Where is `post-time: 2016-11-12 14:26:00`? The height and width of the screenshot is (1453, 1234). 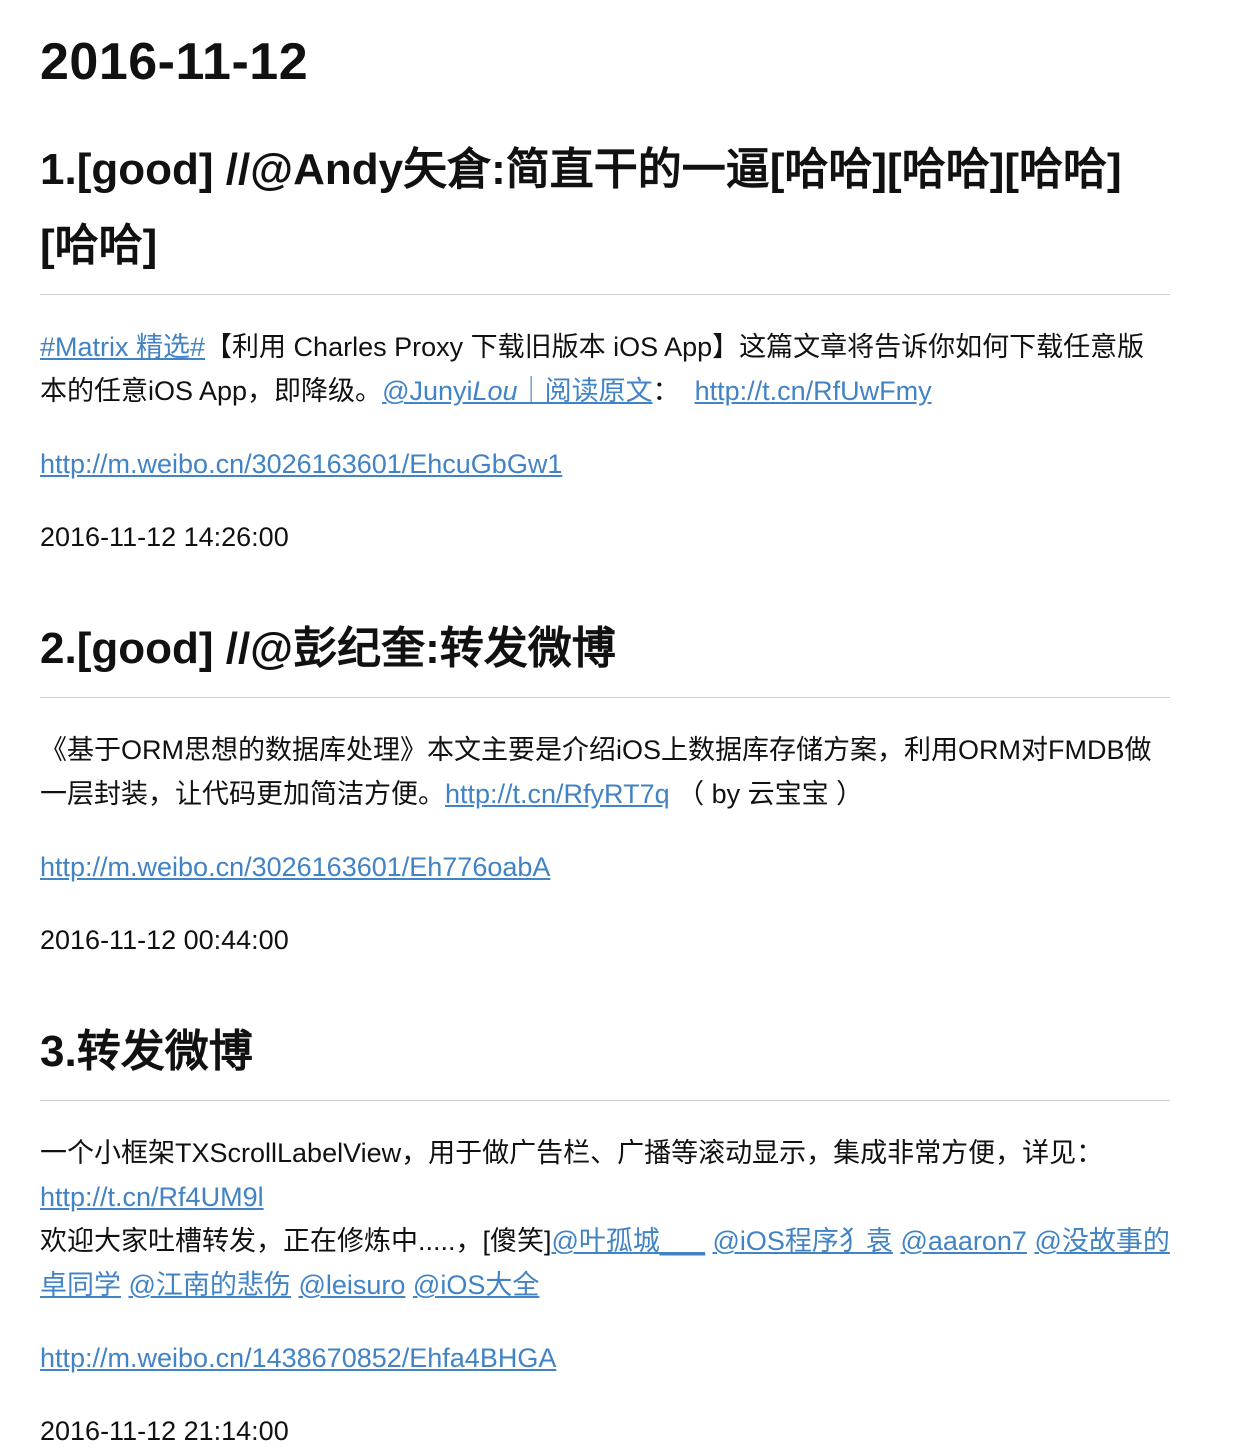 post-time: 2016-11-12 14:26:00 is located at coordinates (164, 537).